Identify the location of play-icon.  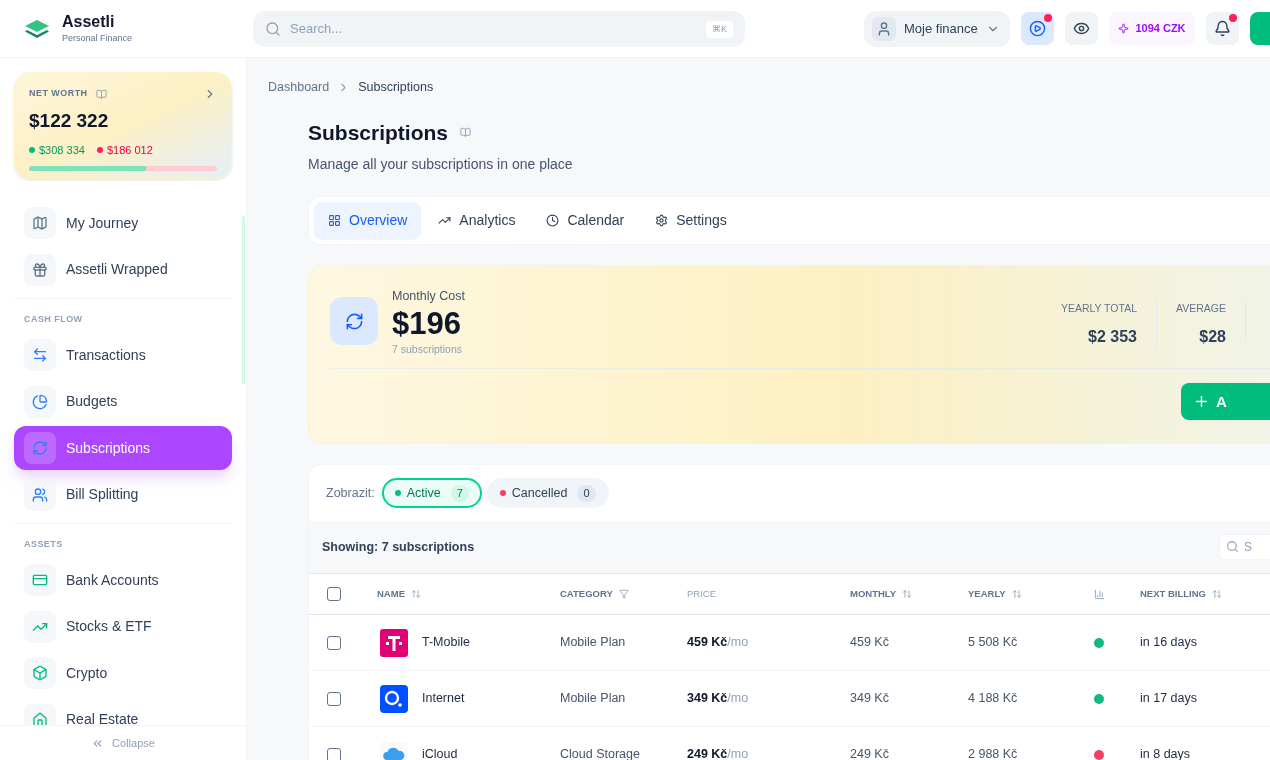
(1037, 28).